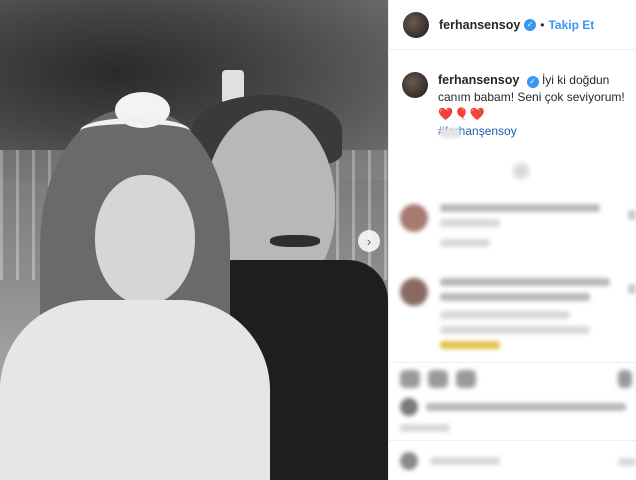  Describe the element at coordinates (425, 428) in the screenshot. I see `blurred-post-date` at that location.